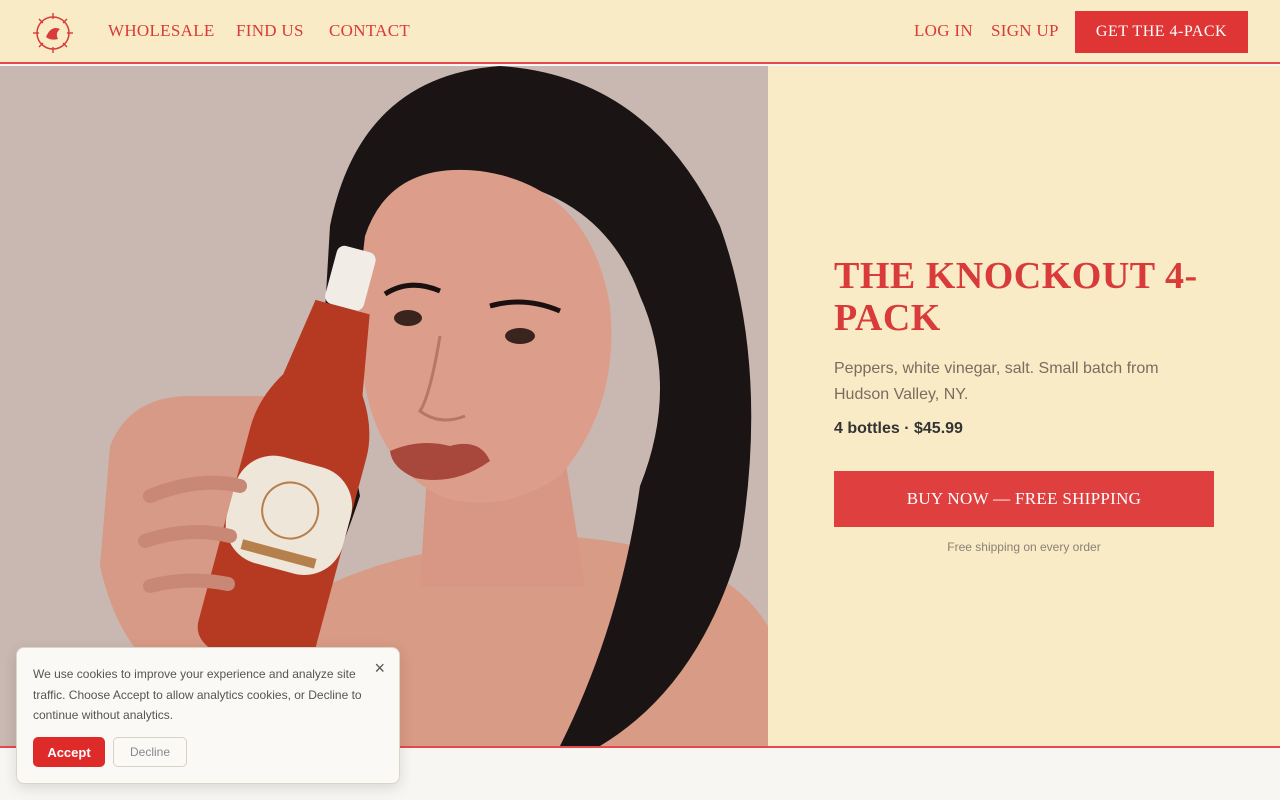 This screenshot has width=1280, height=800. Describe the element at coordinates (1024, 547) in the screenshot. I see `shipping-note: Free shipping on every order` at that location.